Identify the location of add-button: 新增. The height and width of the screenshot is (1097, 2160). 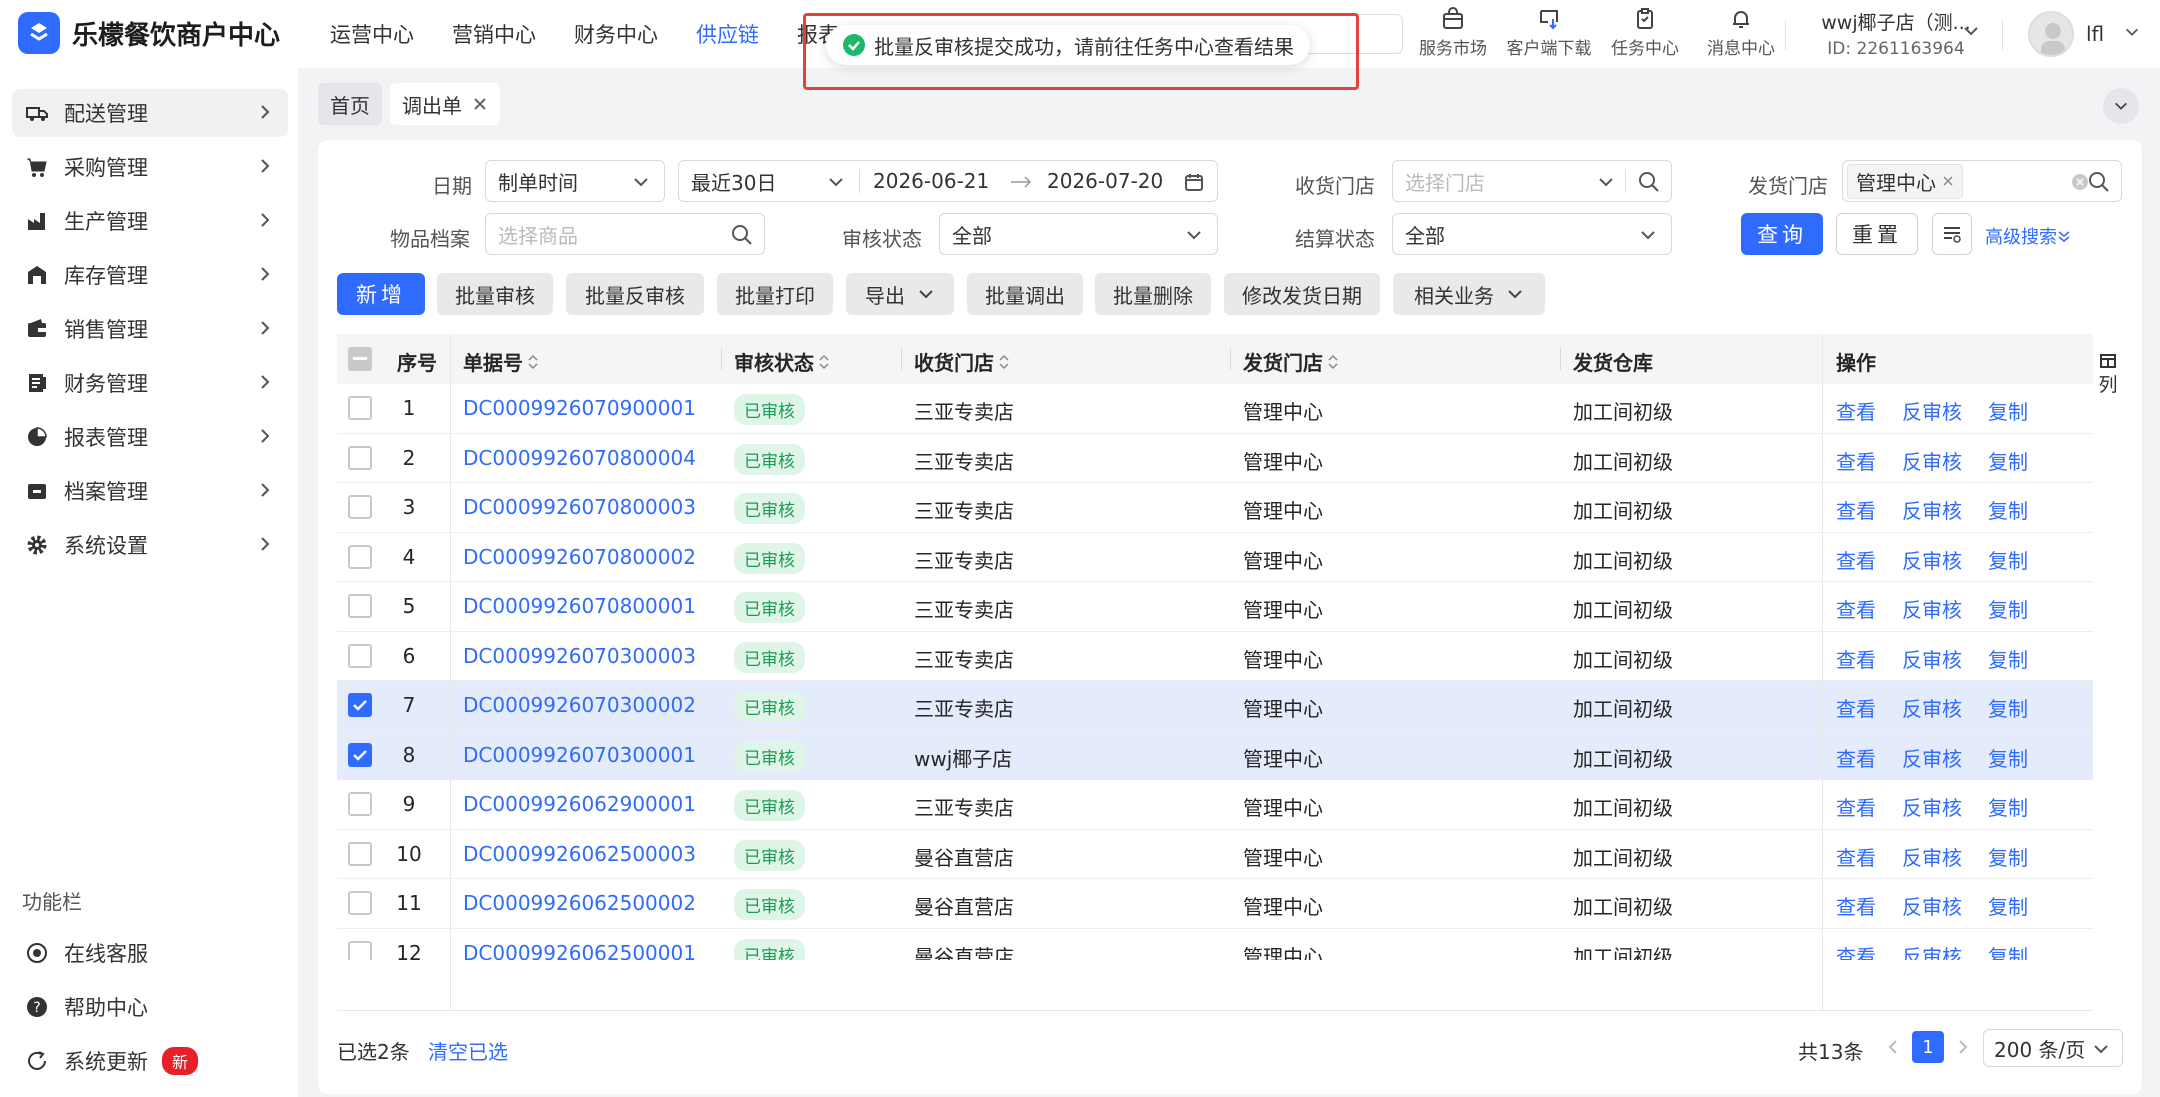
(381, 294).